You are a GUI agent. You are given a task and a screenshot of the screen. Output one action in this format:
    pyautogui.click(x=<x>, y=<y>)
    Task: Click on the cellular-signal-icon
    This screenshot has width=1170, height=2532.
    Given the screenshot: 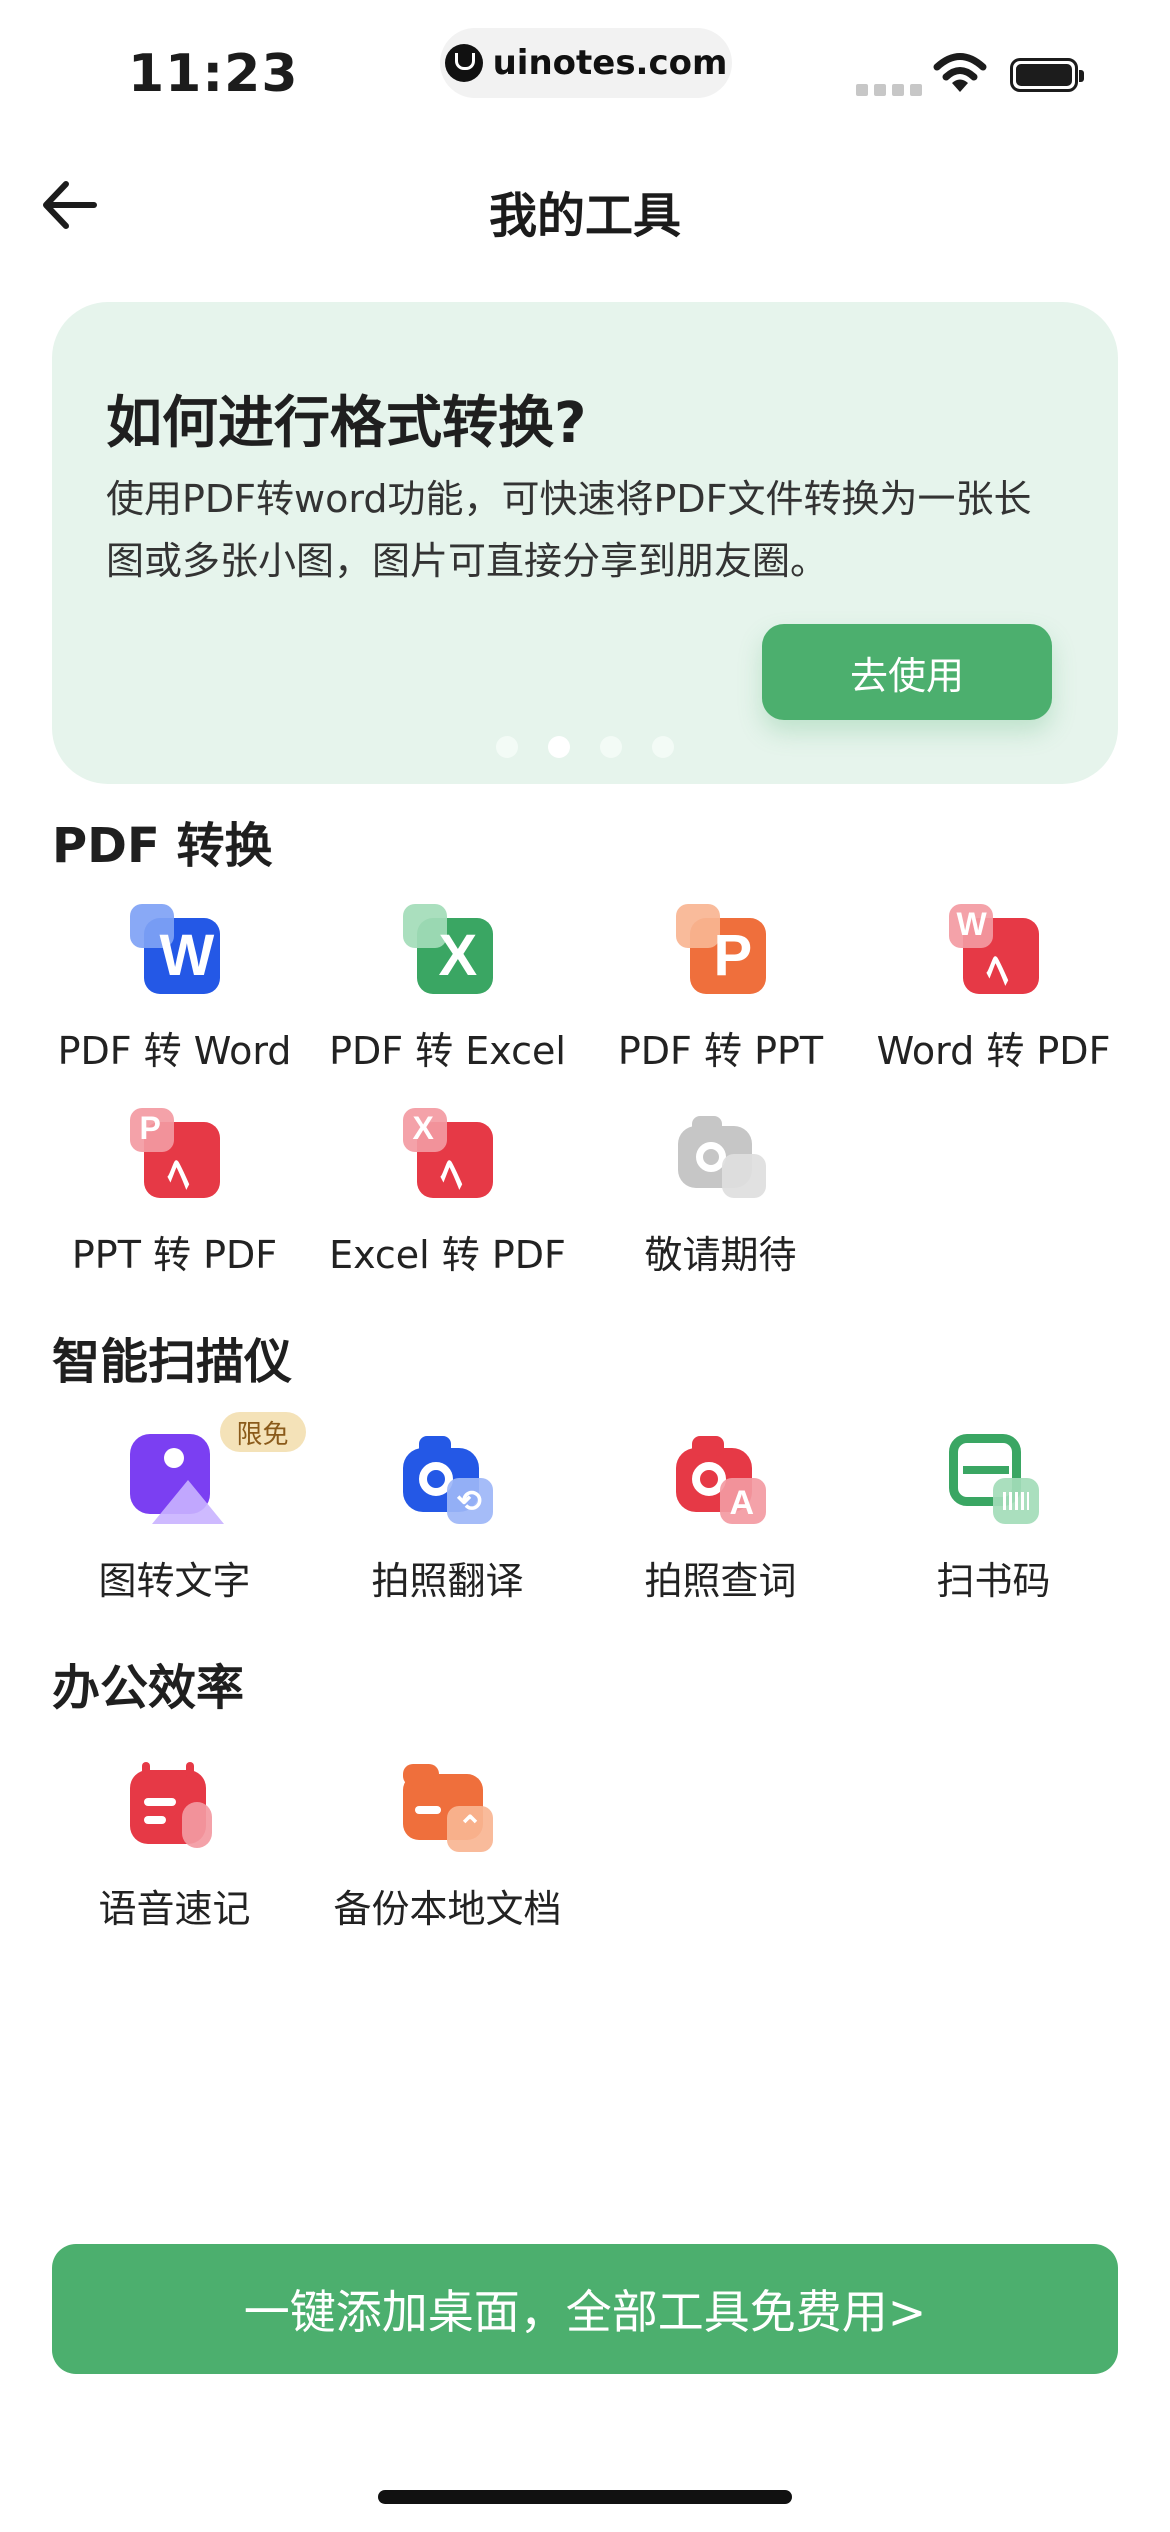 What is the action you would take?
    pyautogui.click(x=889, y=90)
    